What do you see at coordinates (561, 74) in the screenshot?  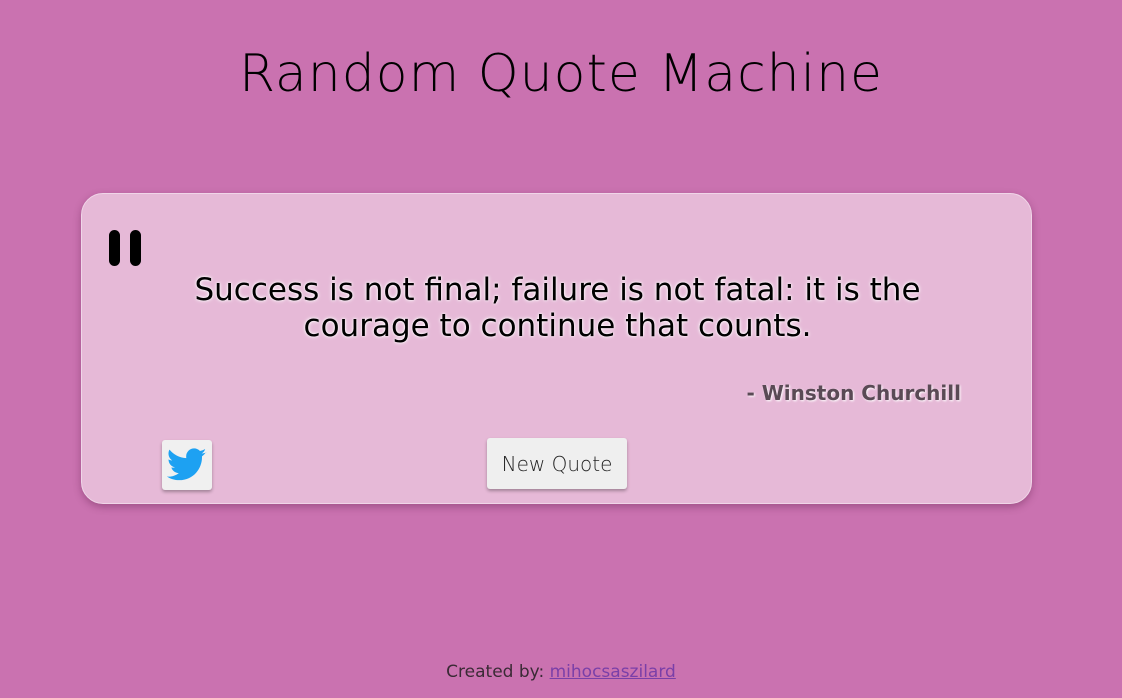 I see `page-title: Random Quote Machine` at bounding box center [561, 74].